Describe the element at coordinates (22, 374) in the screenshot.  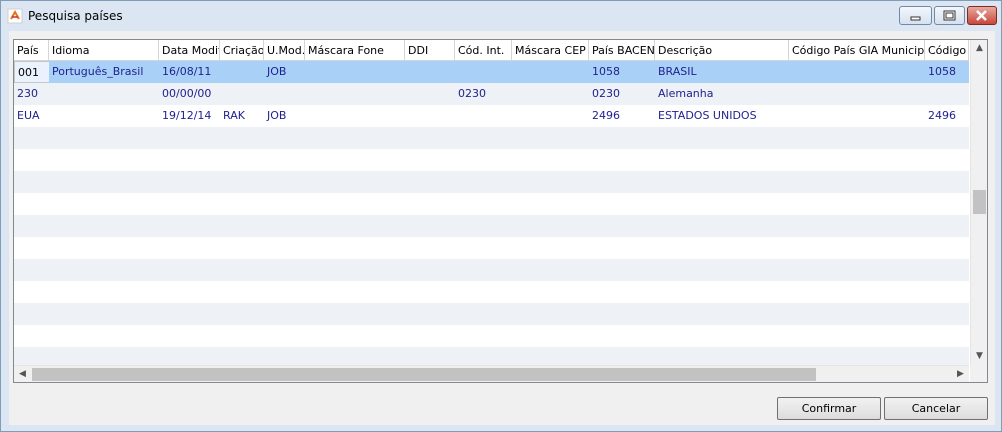
I see `scroll-left-icon: ◀` at that location.